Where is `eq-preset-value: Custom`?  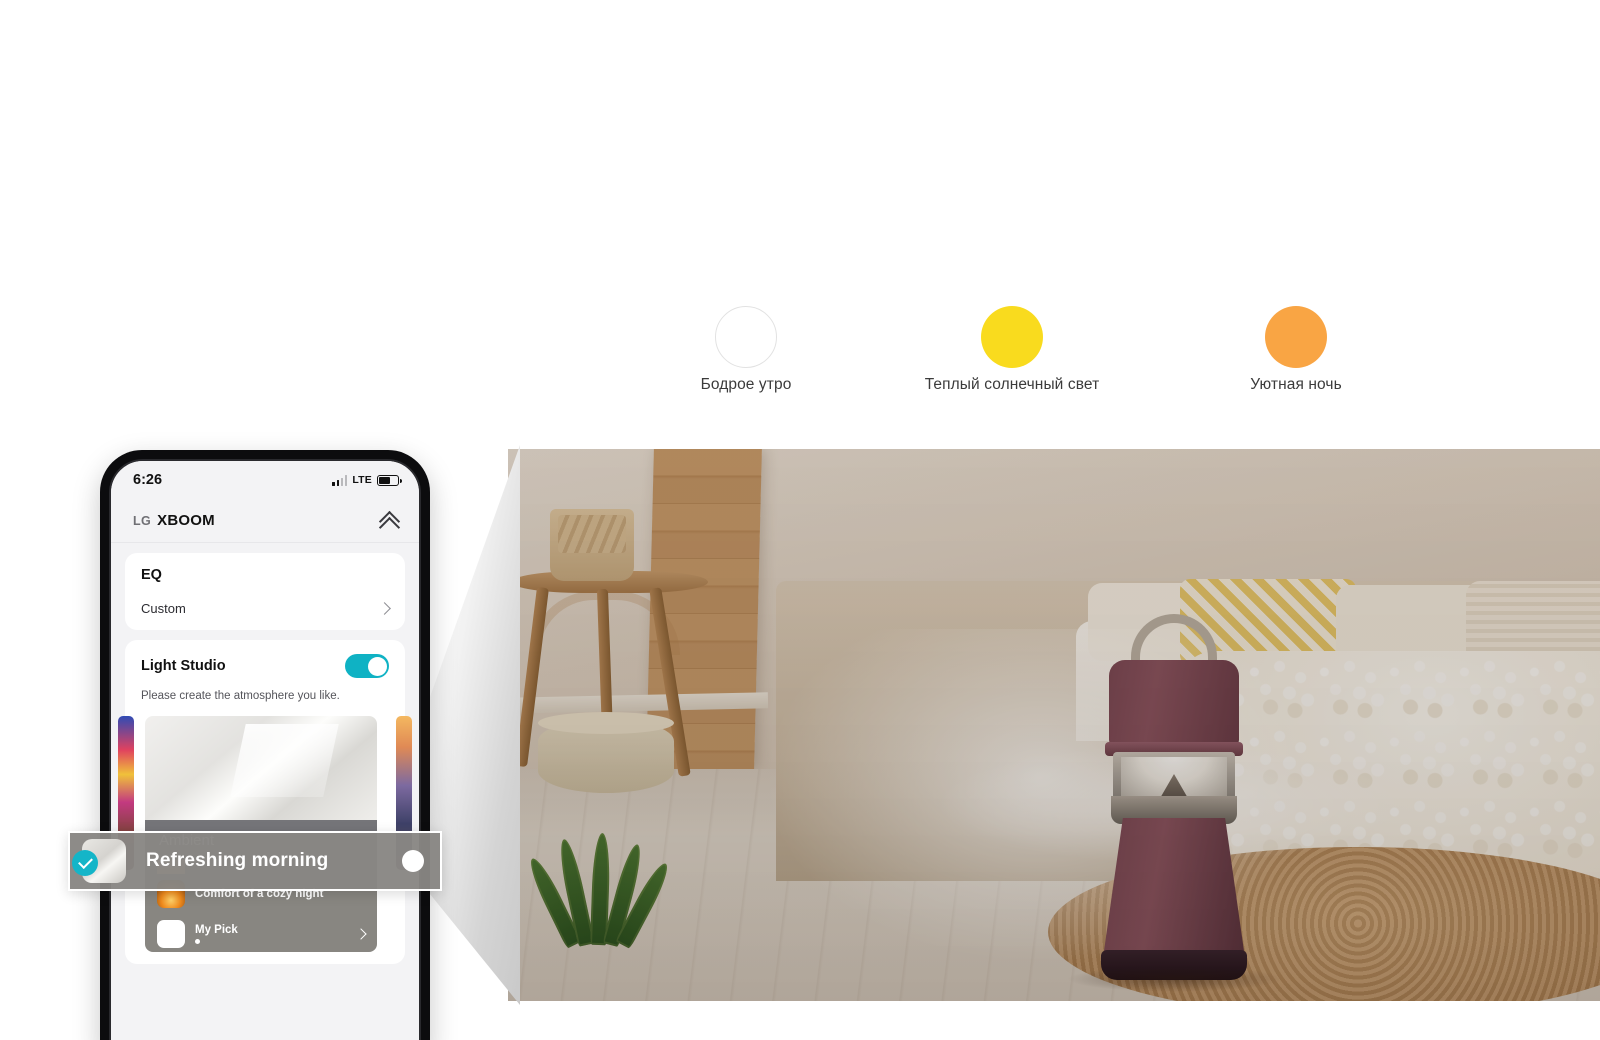 eq-preset-value: Custom is located at coordinates (163, 608).